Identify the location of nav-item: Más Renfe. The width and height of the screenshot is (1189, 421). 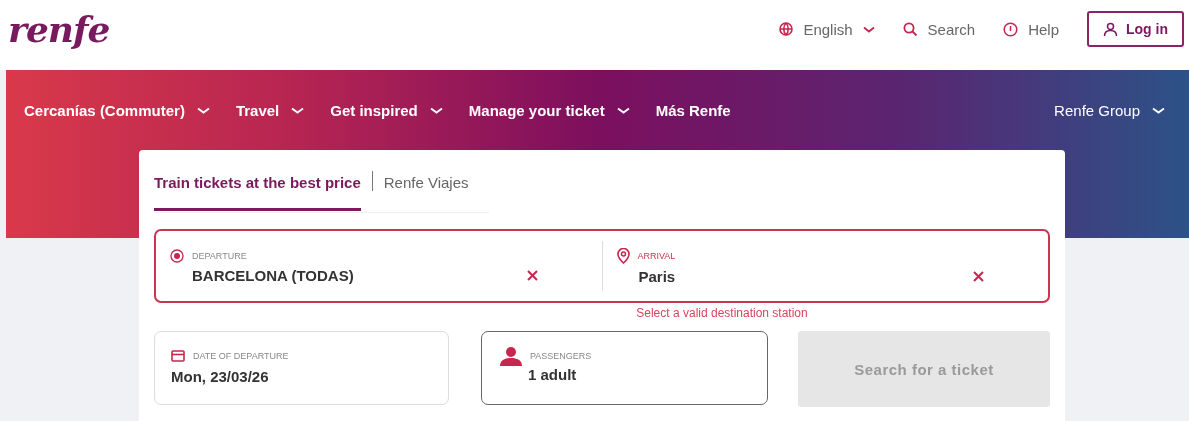
(693, 110).